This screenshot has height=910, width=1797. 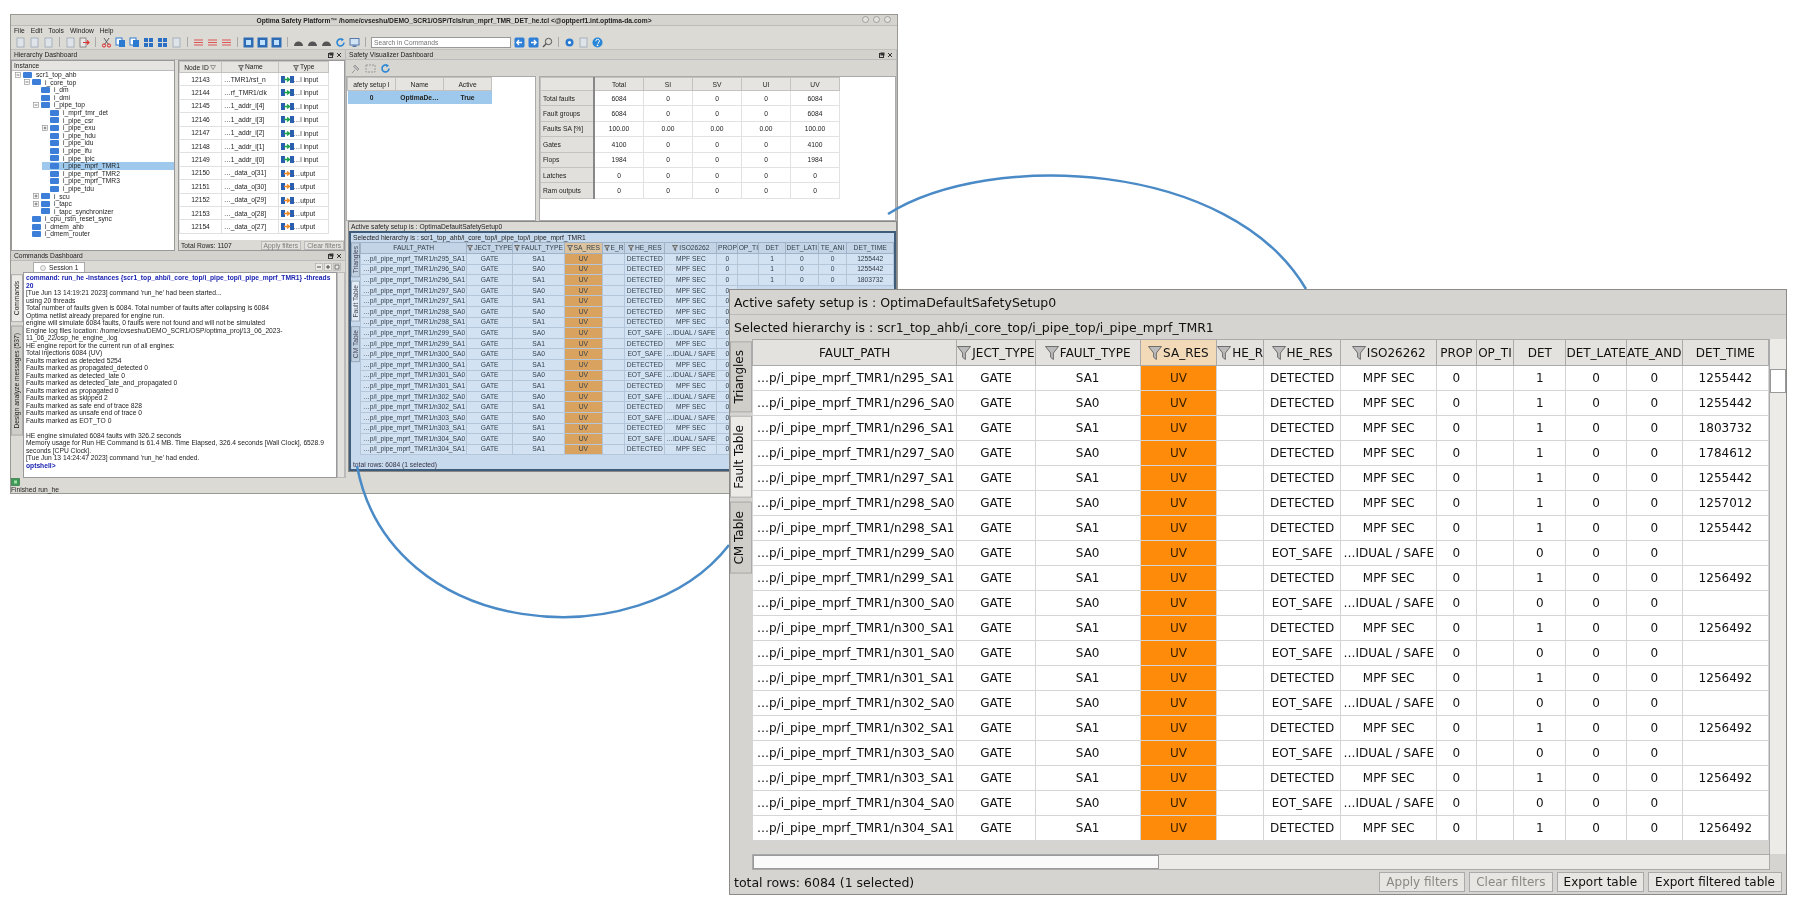 I want to click on table-cell: …p/i_pipe_mprf_TMR1/n301_SA0, so click(x=854, y=653).